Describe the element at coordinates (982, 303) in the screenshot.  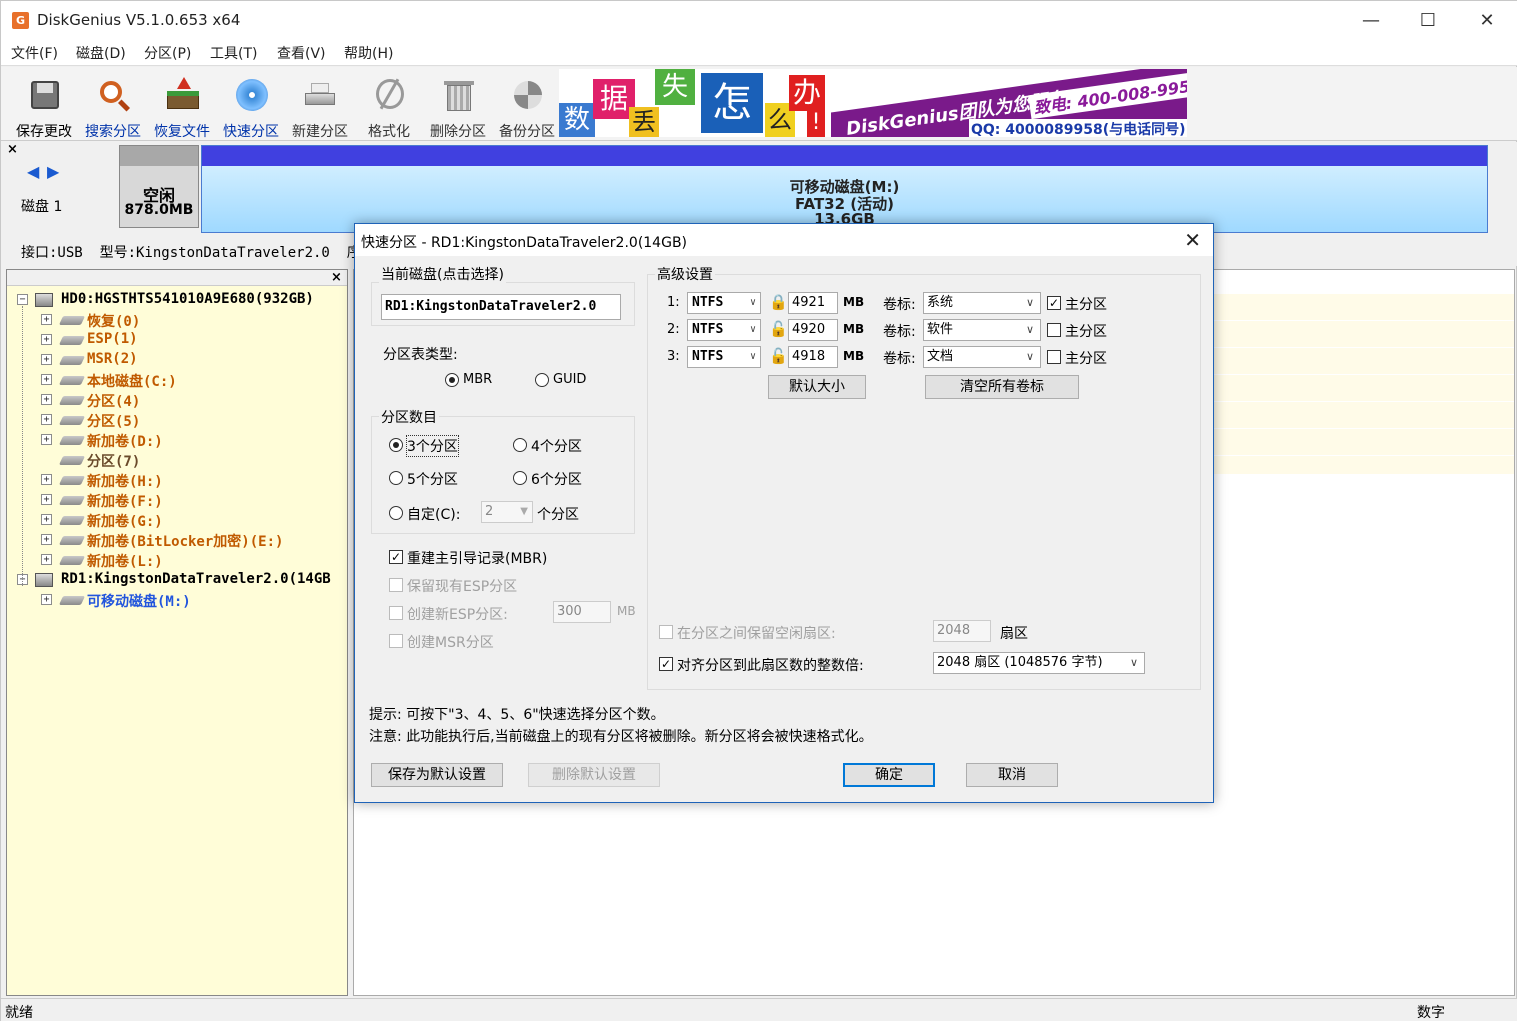
I see `volume-label-select: 系统 ∨` at that location.